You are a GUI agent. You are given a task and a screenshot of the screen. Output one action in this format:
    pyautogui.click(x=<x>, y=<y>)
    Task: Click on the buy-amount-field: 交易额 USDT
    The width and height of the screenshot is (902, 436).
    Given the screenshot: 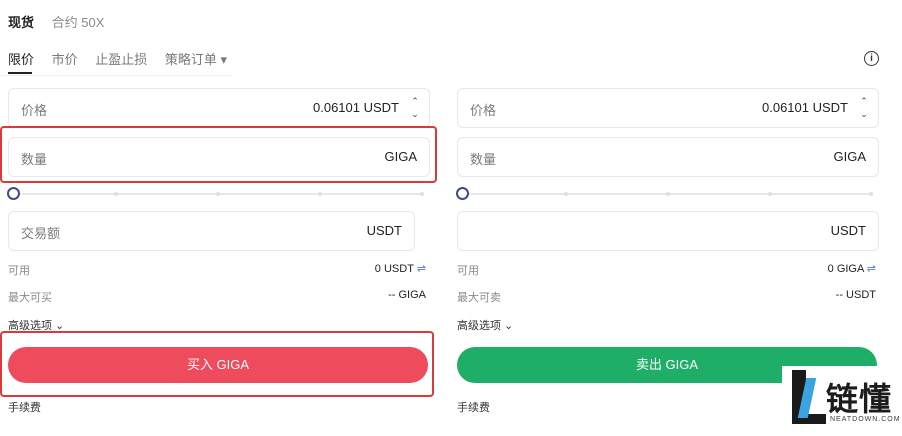 What is the action you would take?
    pyautogui.click(x=211, y=231)
    